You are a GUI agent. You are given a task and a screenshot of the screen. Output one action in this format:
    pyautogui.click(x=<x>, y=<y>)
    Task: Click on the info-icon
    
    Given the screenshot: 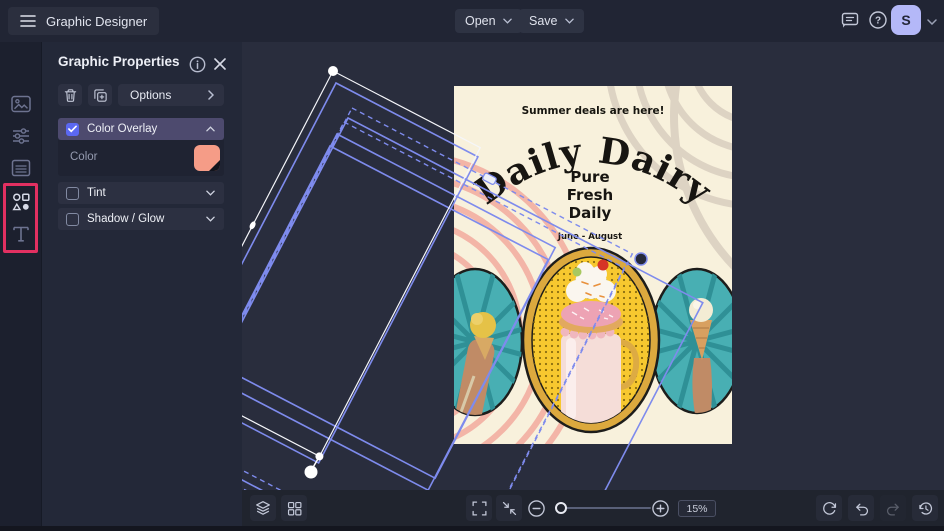 What is the action you would take?
    pyautogui.click(x=197, y=64)
    